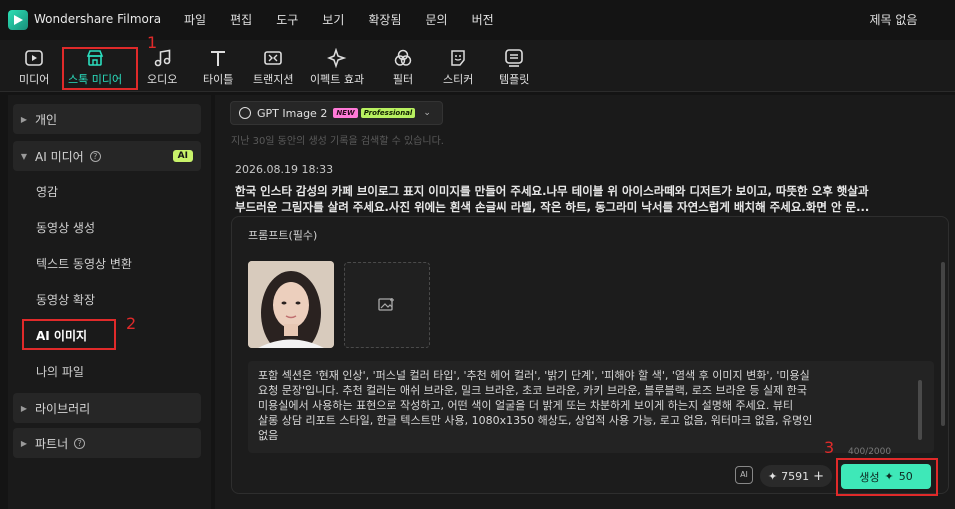  What do you see at coordinates (107, 156) in the screenshot?
I see `sidebar-group-ai-media: ▼ AI 미디어 ? AI` at bounding box center [107, 156].